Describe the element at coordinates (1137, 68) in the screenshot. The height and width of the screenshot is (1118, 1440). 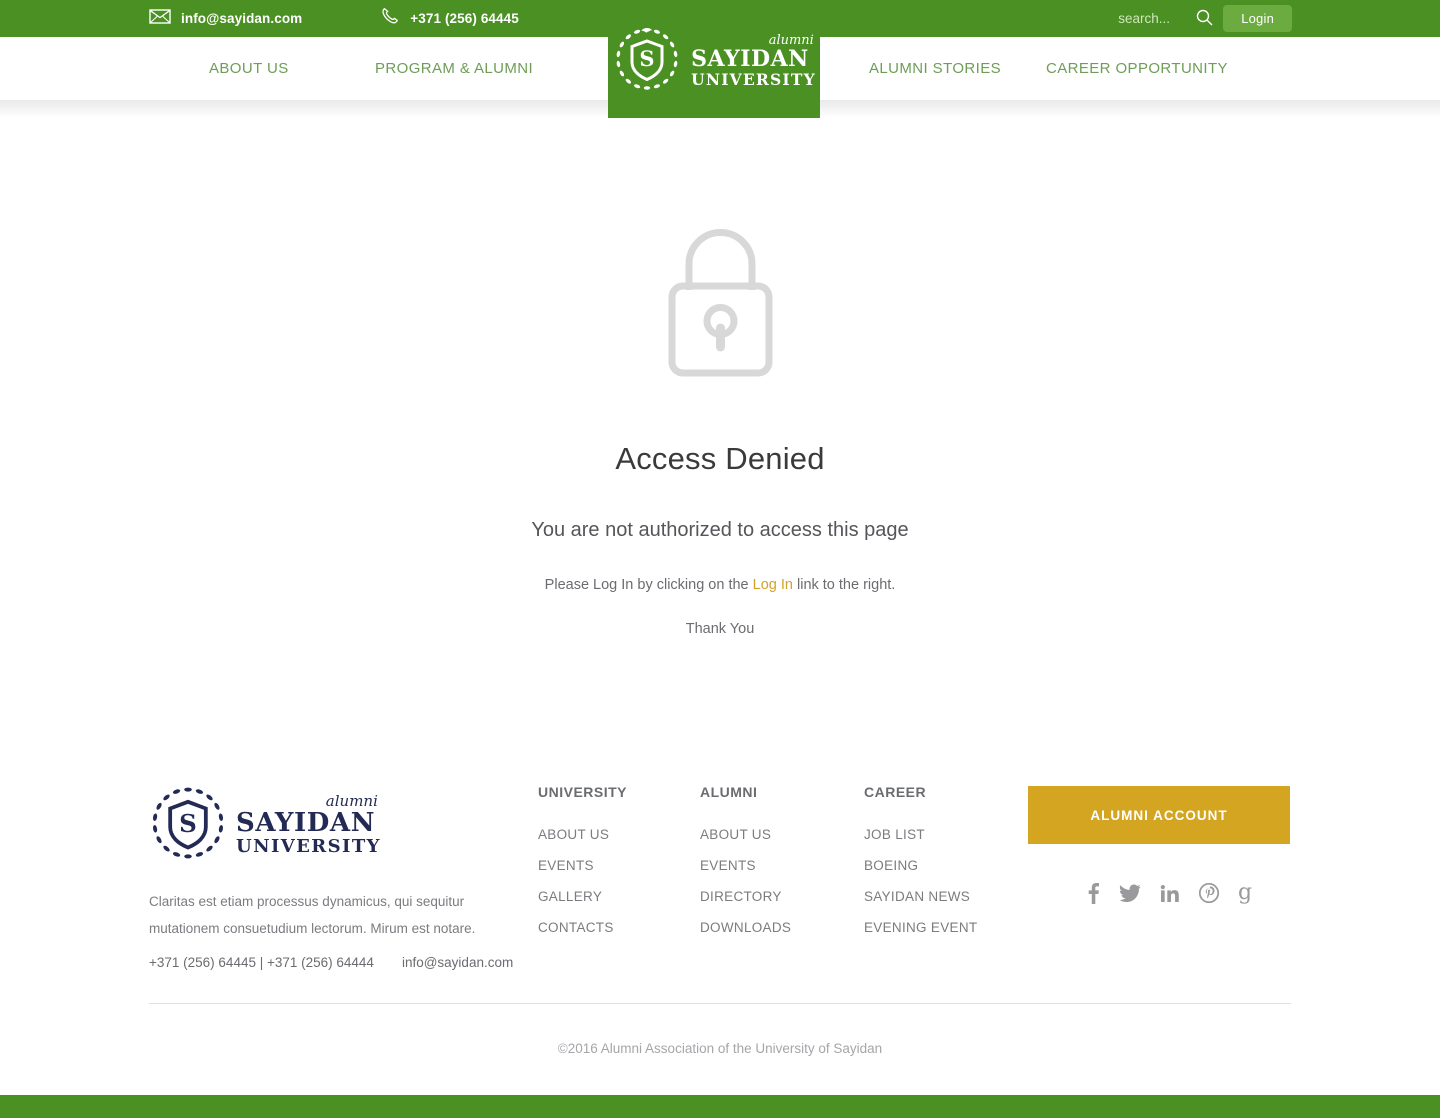
I see `nav-item-career-opportunity: CAREER OPPORTUNITY` at that location.